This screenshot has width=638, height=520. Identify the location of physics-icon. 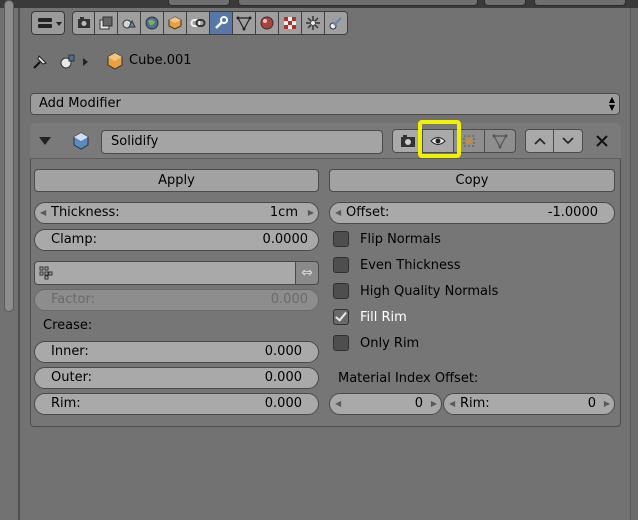
(335, 23).